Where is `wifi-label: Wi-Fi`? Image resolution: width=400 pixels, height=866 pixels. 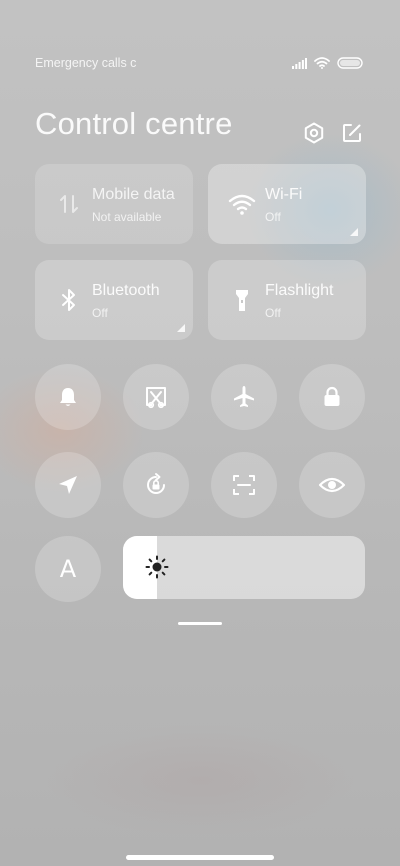
wifi-label: Wi-Fi is located at coordinates (284, 194).